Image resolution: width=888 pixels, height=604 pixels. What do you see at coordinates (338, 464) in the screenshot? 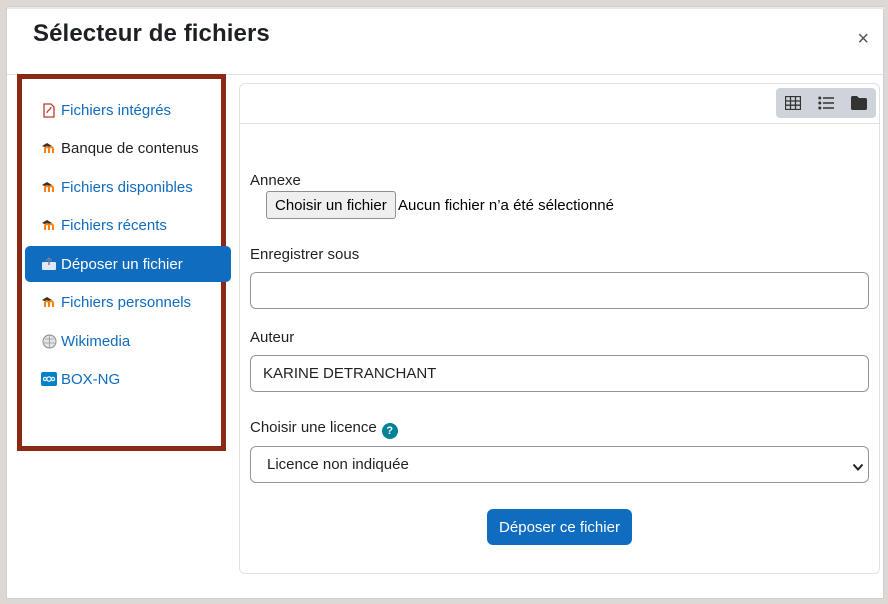
I see `license-selected-value: Licence non indiquée` at bounding box center [338, 464].